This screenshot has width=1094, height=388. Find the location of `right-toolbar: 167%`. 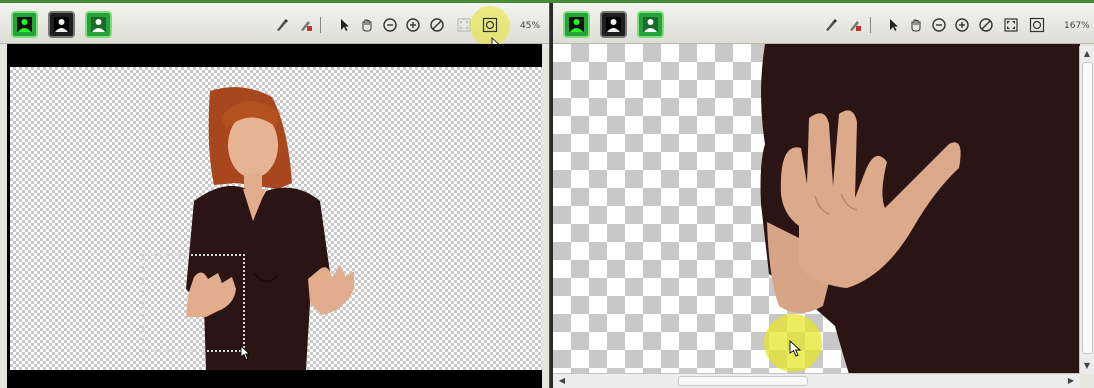

right-toolbar: 167% is located at coordinates (823, 23).